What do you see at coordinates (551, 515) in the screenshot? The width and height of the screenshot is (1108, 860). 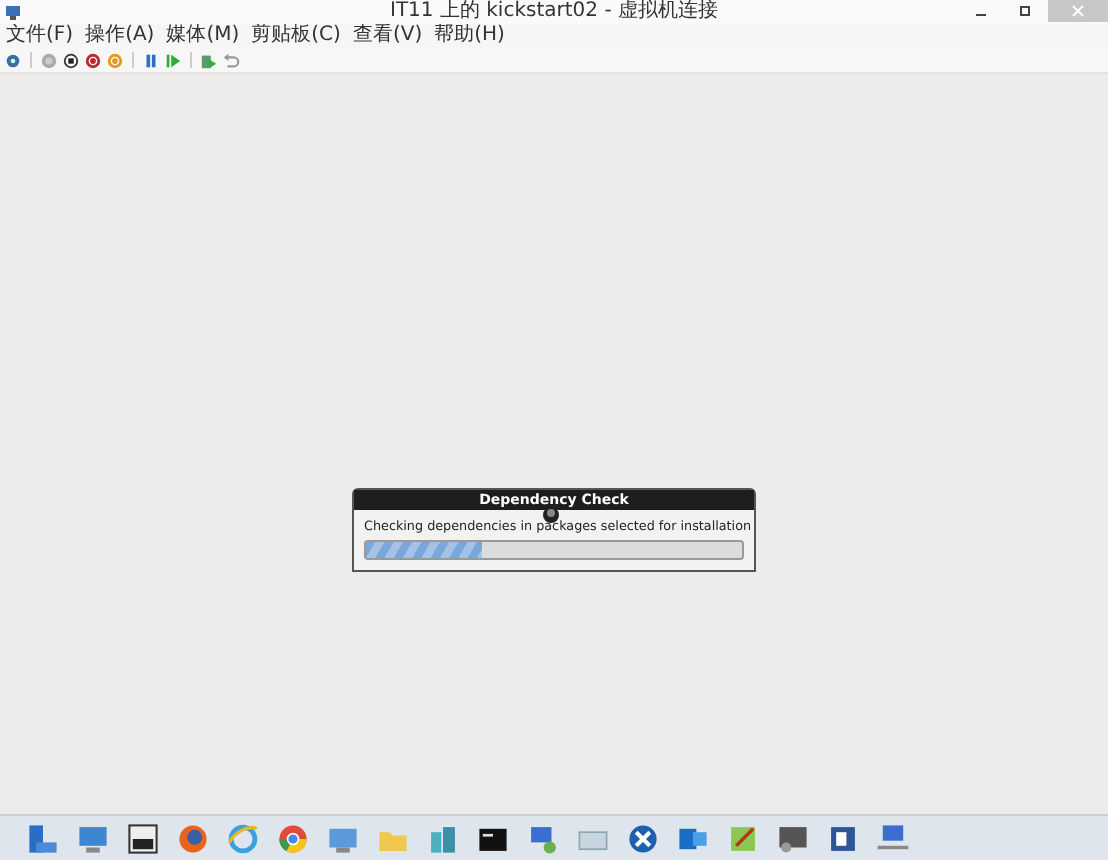 I see `cursor-icon` at bounding box center [551, 515].